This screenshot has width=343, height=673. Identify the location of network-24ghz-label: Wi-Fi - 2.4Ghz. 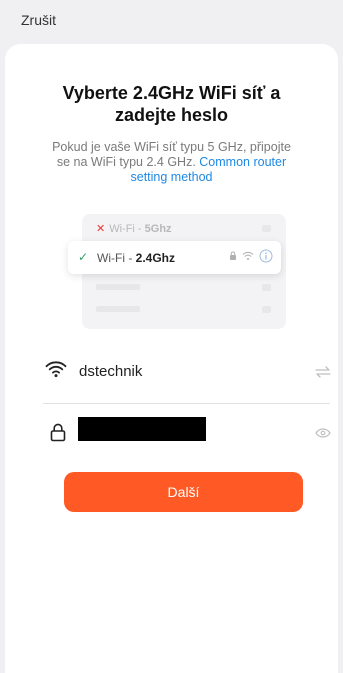
(136, 258).